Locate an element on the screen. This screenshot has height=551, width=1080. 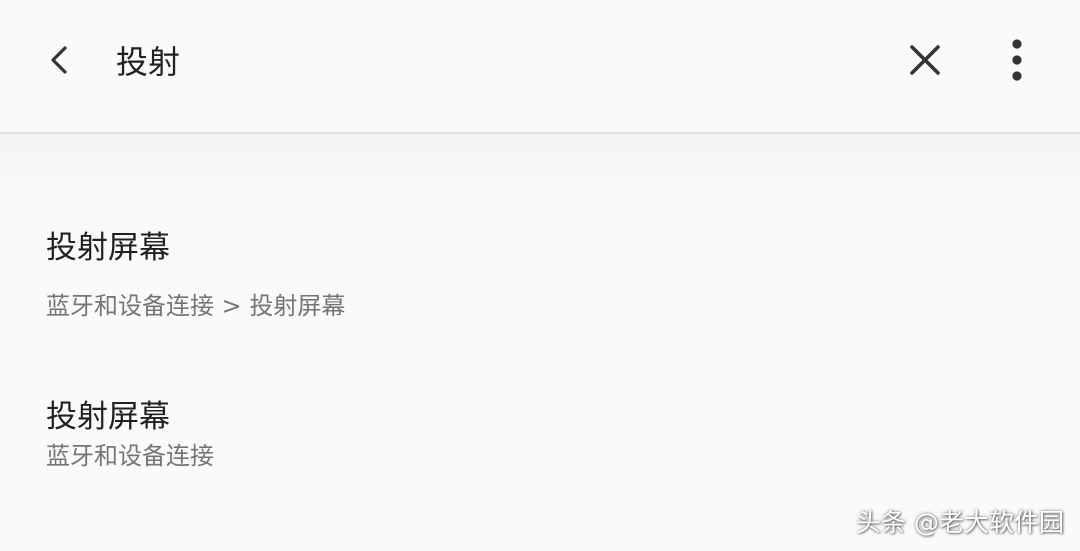
clear-search-button is located at coordinates (925, 60).